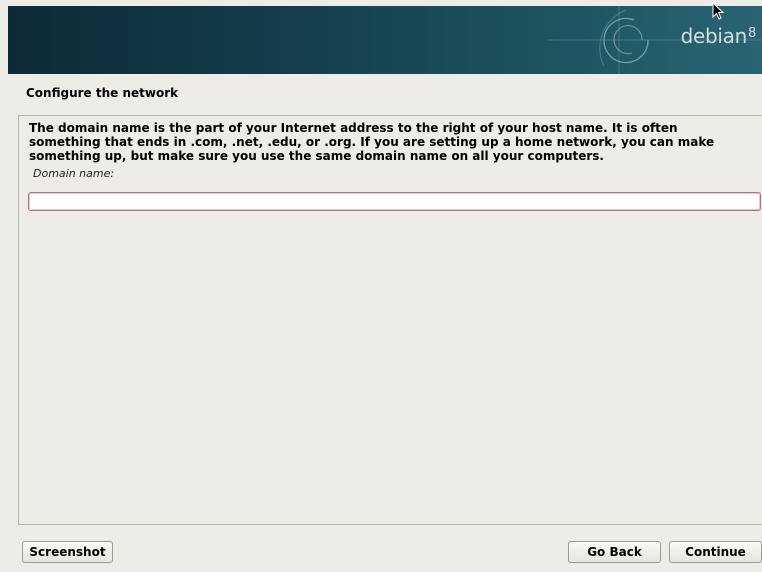 The width and height of the screenshot is (762, 572). What do you see at coordinates (715, 552) in the screenshot?
I see `continue-button: Continue` at bounding box center [715, 552].